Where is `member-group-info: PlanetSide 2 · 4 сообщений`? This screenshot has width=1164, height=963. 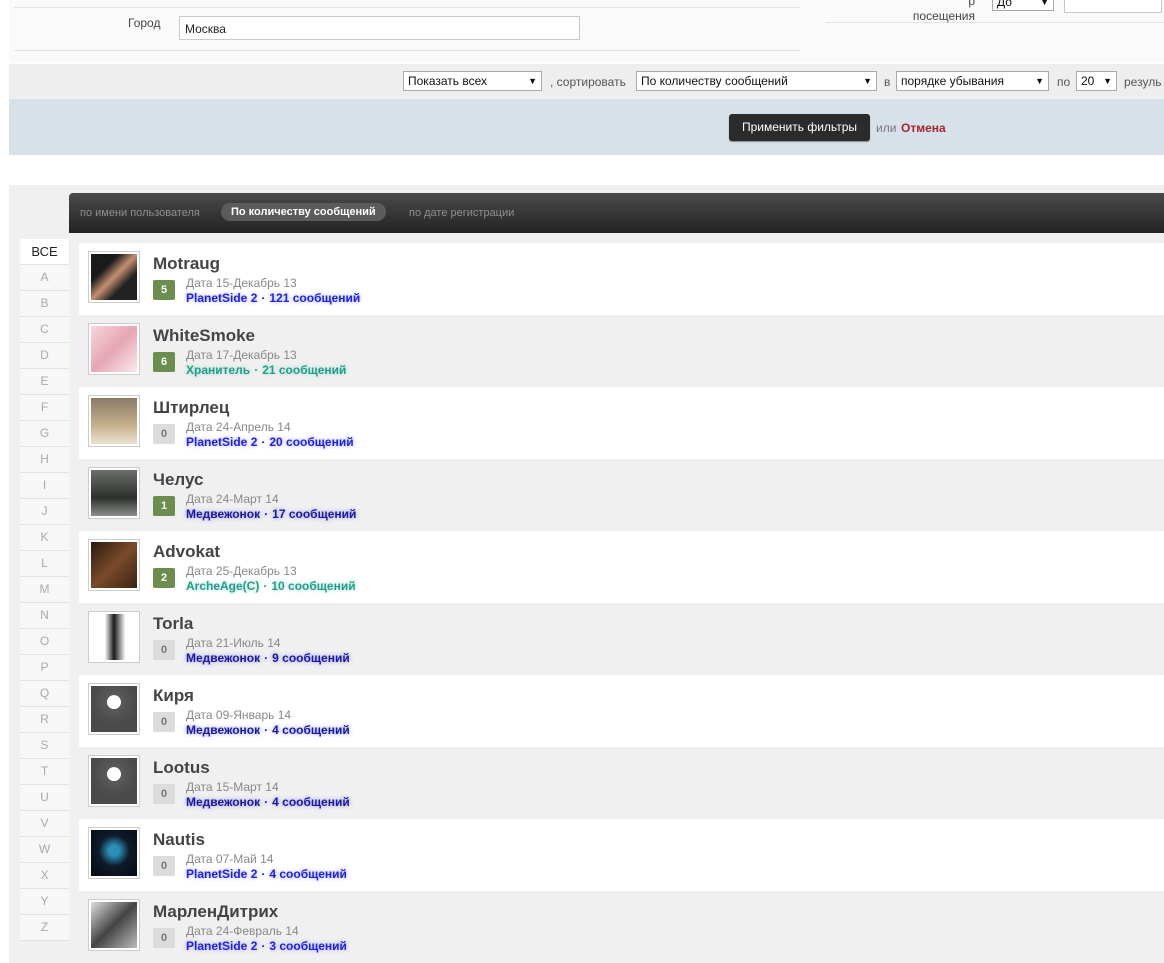
member-group-info: PlanetSide 2 · 4 сообщений is located at coordinates (266, 874).